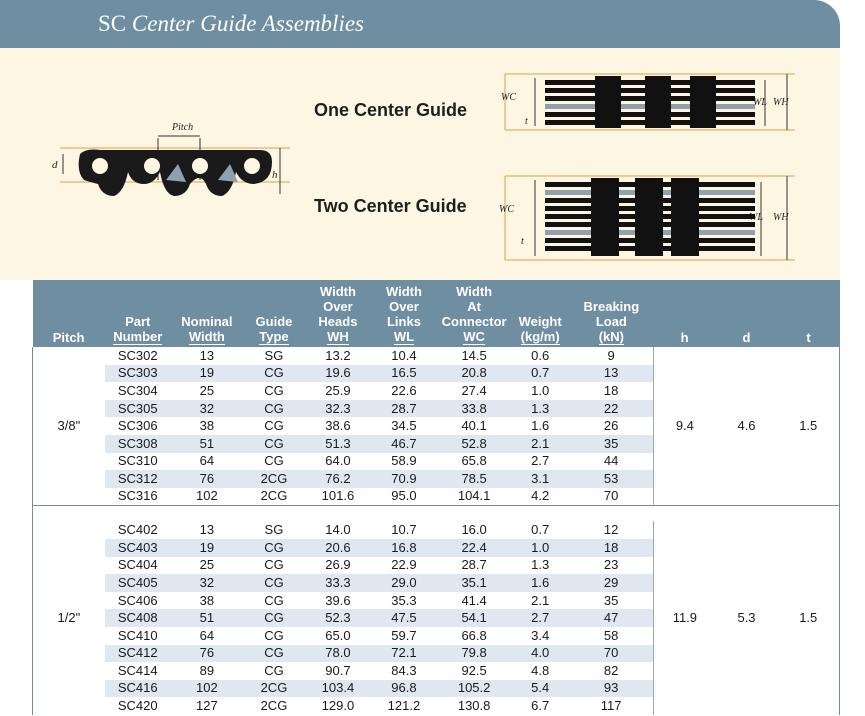 The image size is (865, 716). I want to click on weight-cell: 4.0, so click(540, 653).